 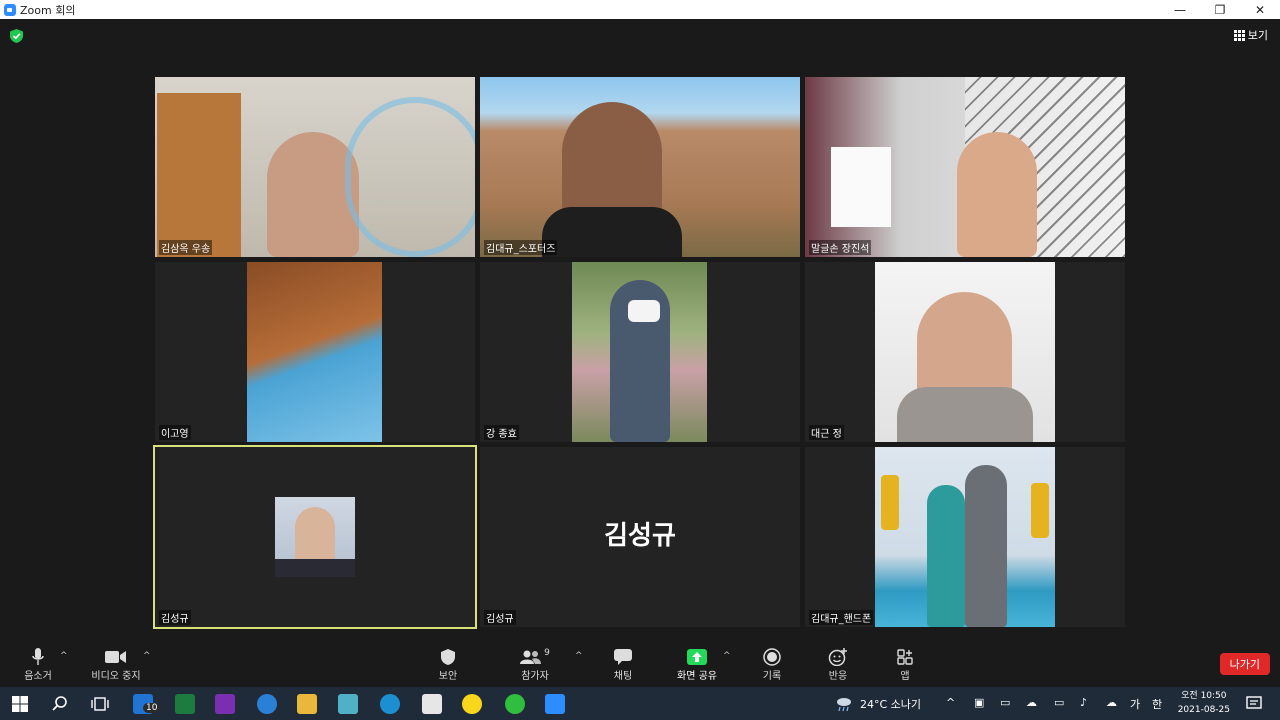 I want to click on internet-explorer-icon, so click(x=267, y=704).